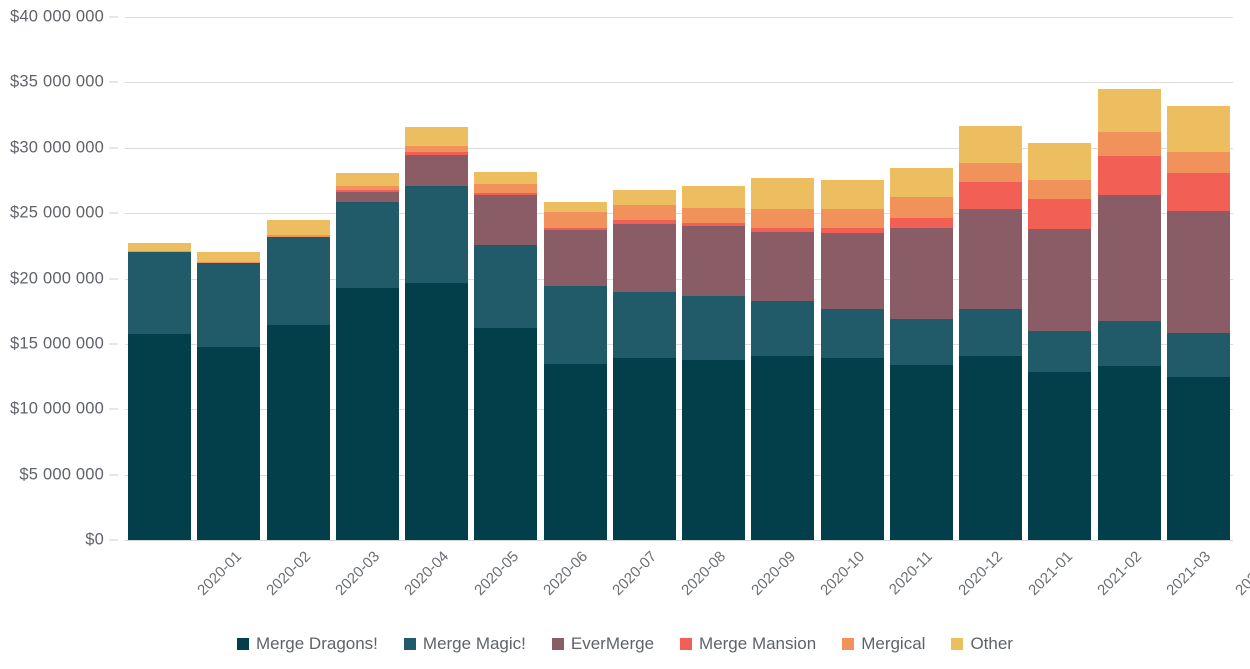 The height and width of the screenshot is (669, 1250). Describe the element at coordinates (602, 644) in the screenshot. I see `legend-item: EverMerge` at that location.